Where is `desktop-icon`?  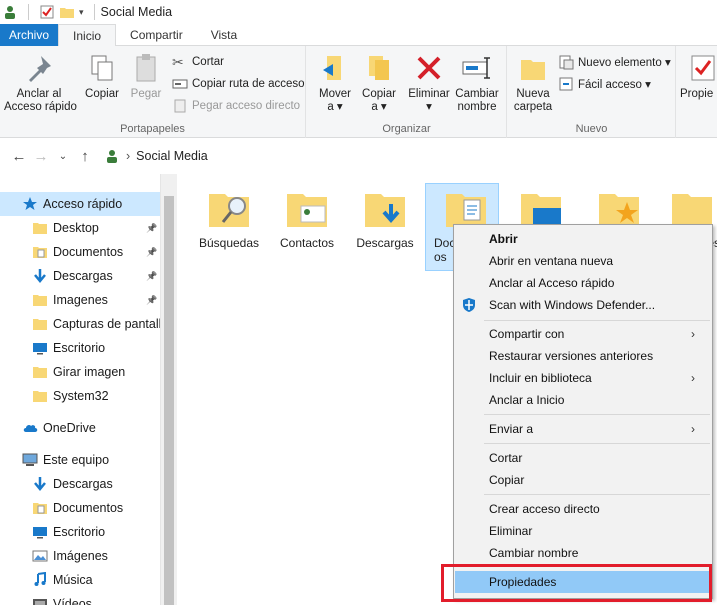
desktop-icon is located at coordinates (40, 532).